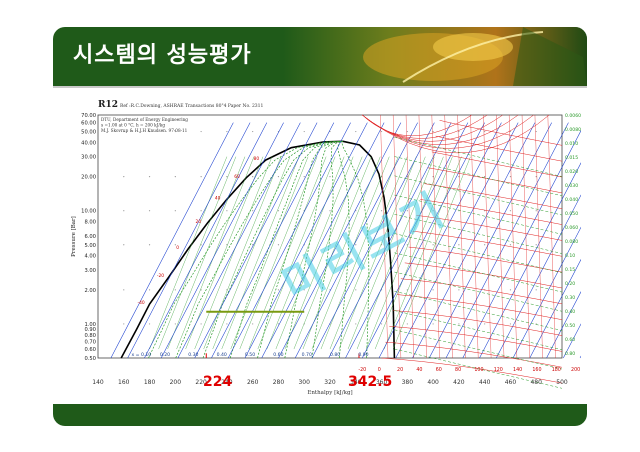 Image resolution: width=640 pixels, height=452 pixels. I want to click on y-tick-label: 3.00, so click(90, 271).